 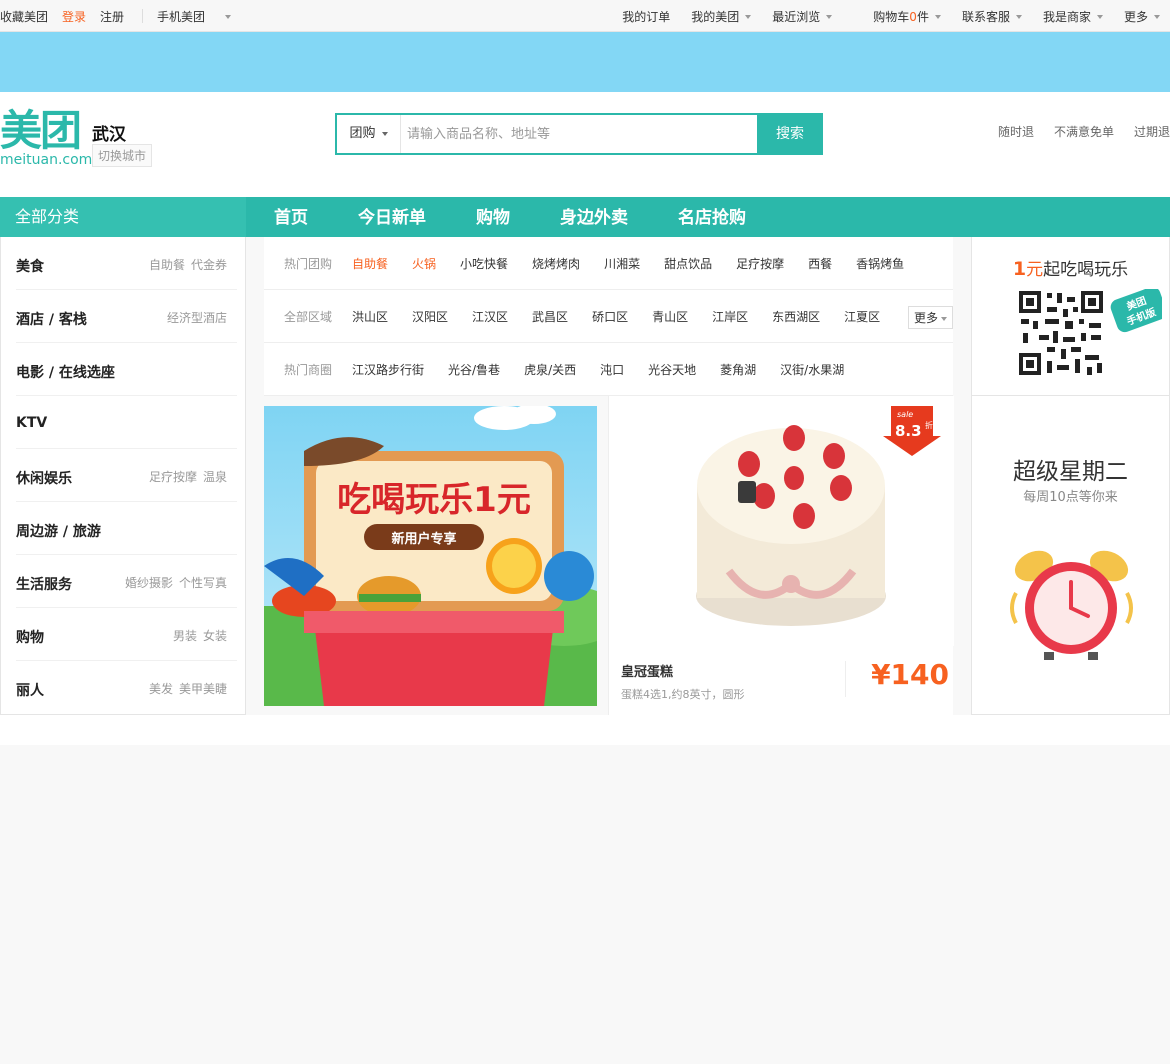 I want to click on nav-new-today: 今日新单, so click(x=389, y=217).